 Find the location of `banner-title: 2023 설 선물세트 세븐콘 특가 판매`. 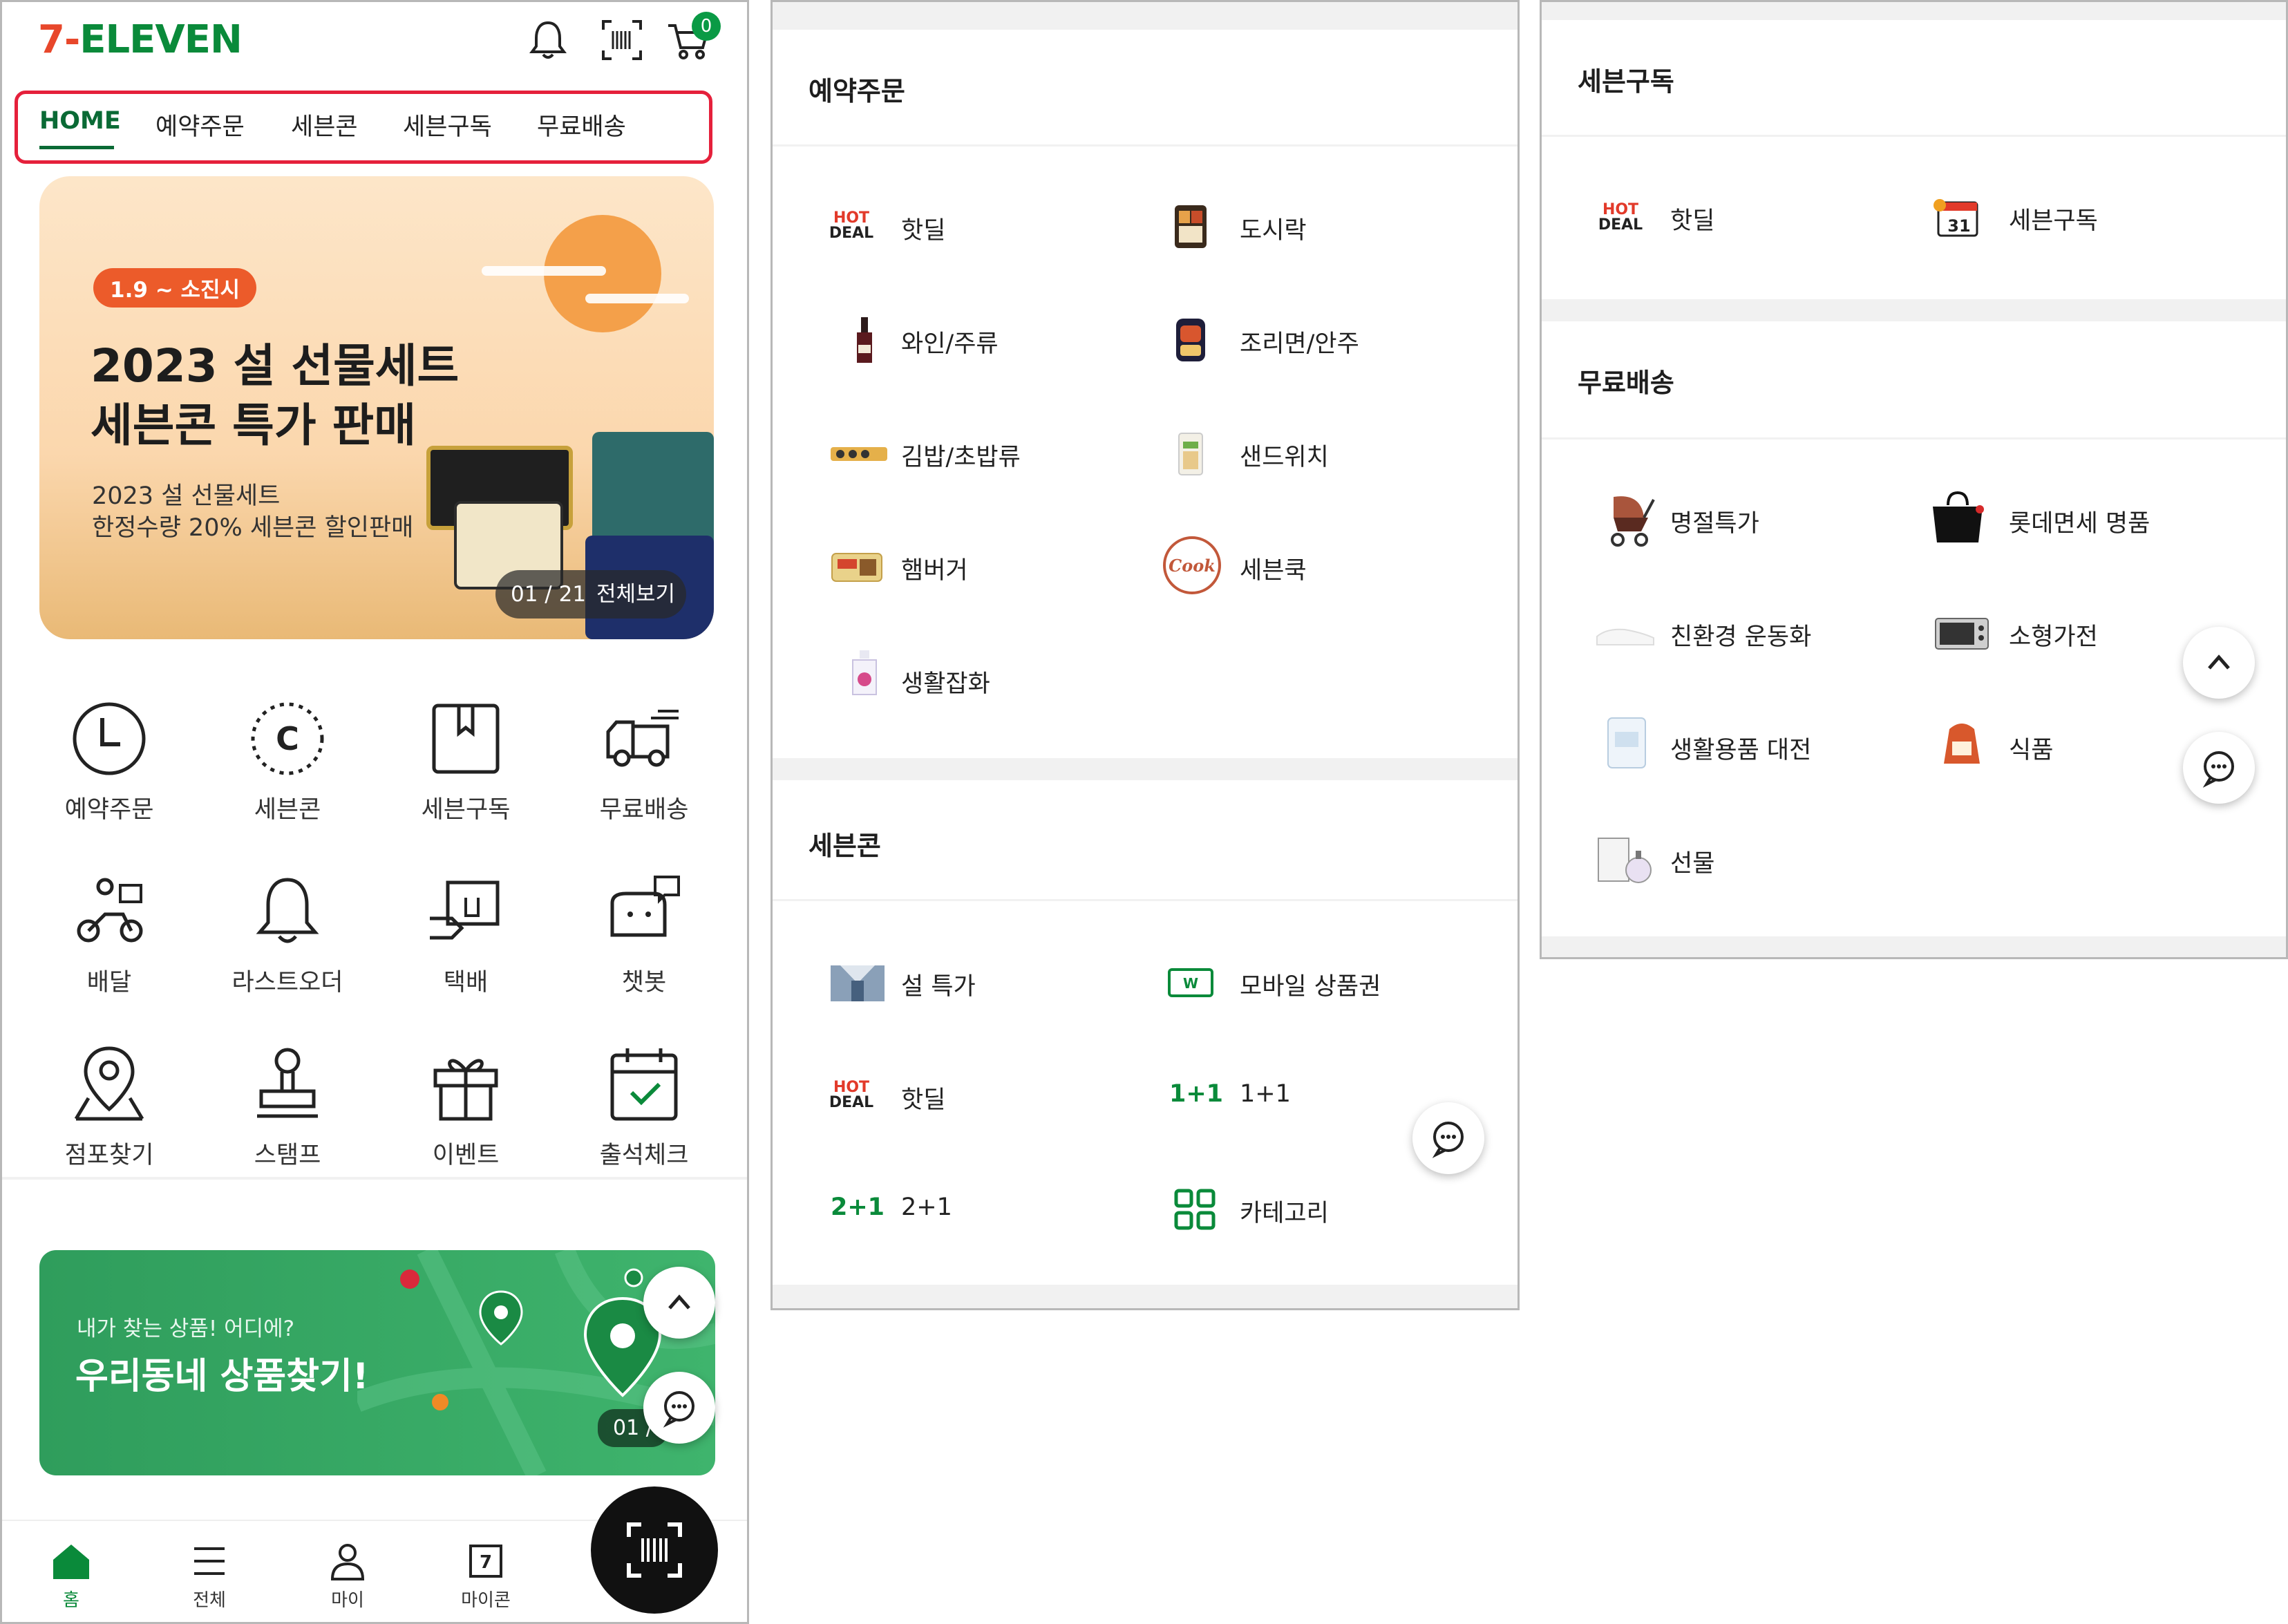

banner-title: 2023 설 선물세트 세븐콘 특가 판매 is located at coordinates (275, 395).